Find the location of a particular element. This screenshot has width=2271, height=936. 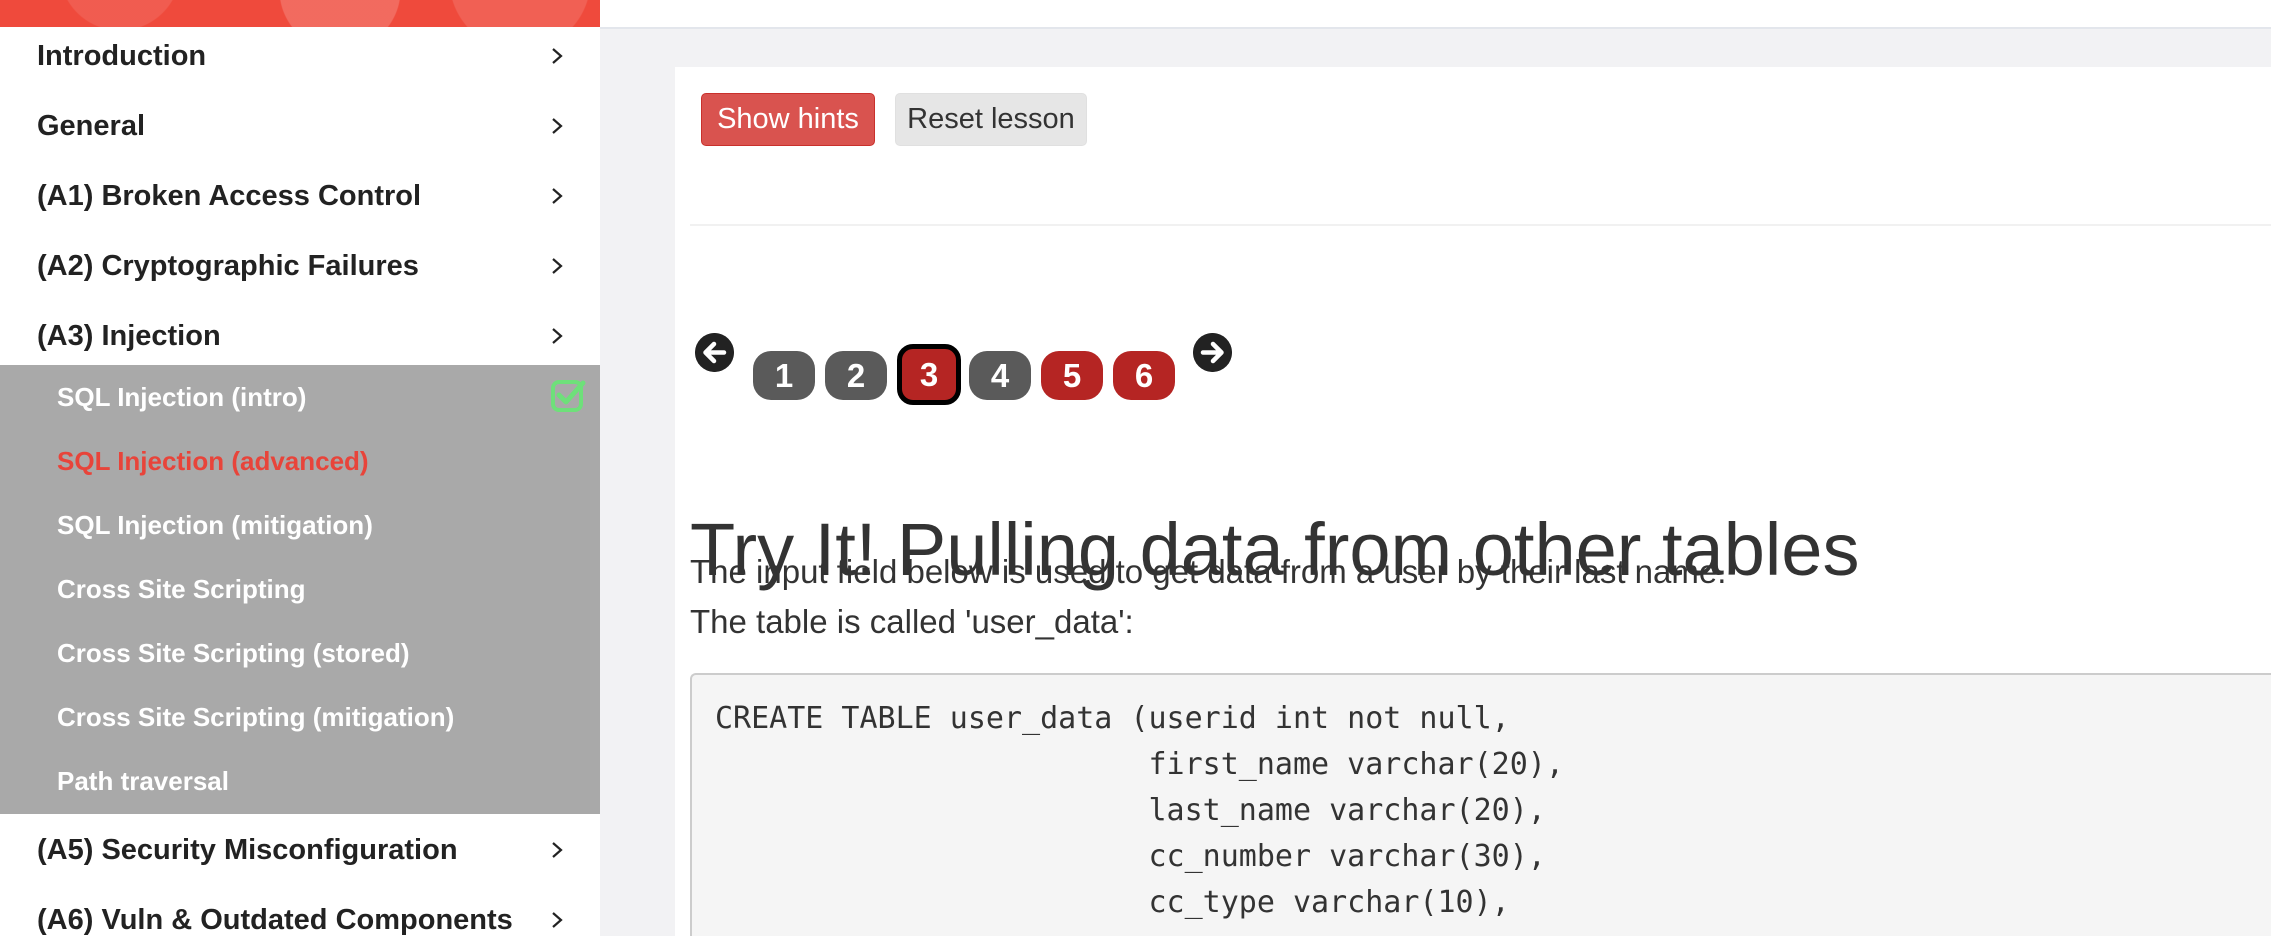

code-line: cc_type varchar(10), is located at coordinates (1112, 902).